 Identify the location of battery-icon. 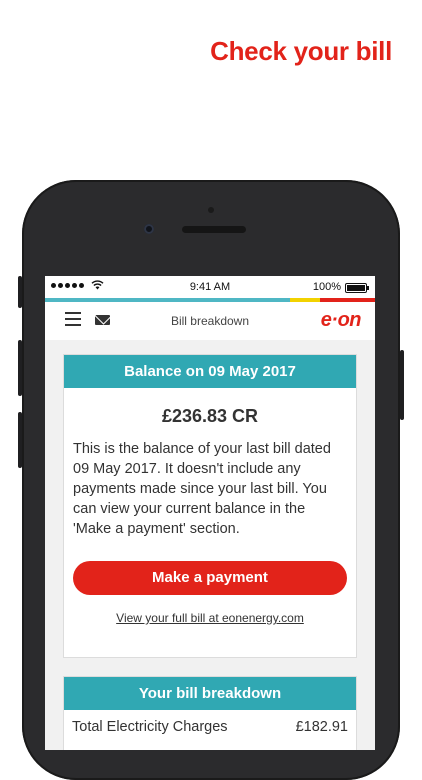
(357, 288).